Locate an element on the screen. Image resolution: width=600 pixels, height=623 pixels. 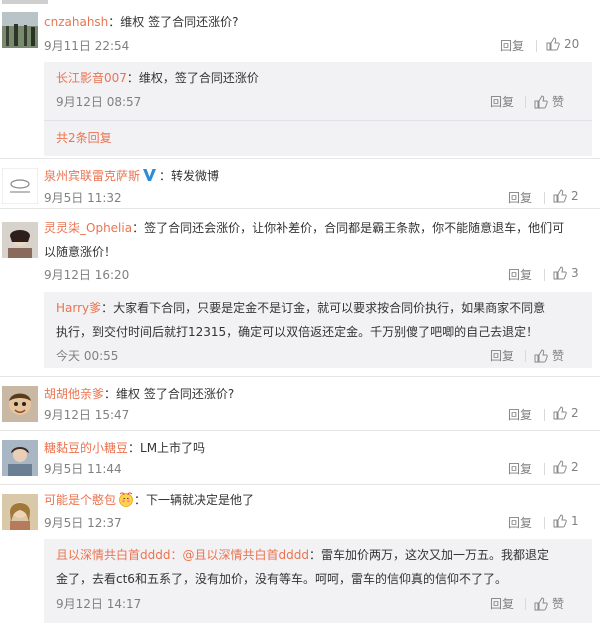
comment-text: 泉州宾联雷克萨斯 ：转发微博 is located at coordinates (132, 176).